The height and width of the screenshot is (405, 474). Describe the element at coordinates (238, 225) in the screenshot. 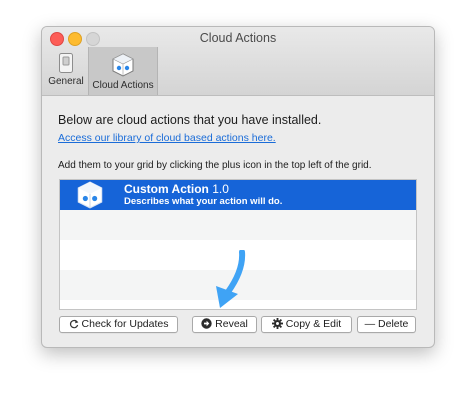

I see `list-row-empty` at that location.